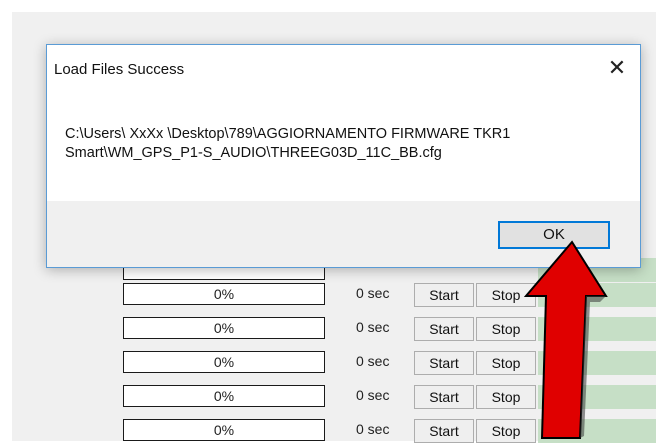 Image resolution: width=656 pixels, height=445 pixels. I want to click on close-icon: ✕, so click(617, 67).